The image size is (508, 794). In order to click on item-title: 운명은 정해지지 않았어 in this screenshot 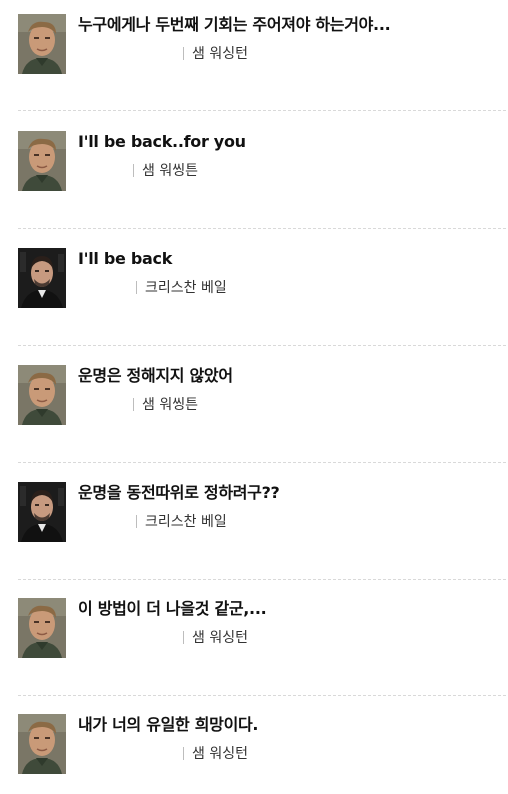, I will do `click(155, 376)`.